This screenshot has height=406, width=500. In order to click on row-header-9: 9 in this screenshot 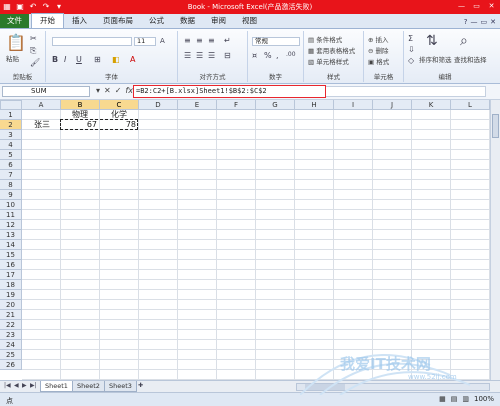, I will do `click(11, 195)`.